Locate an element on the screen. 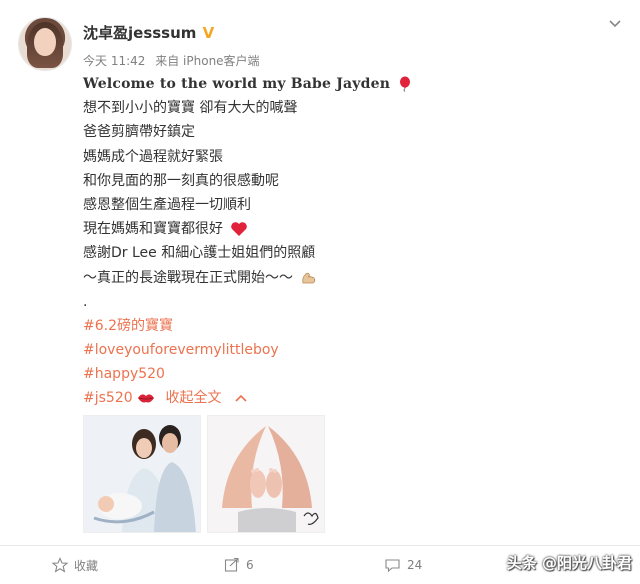  favorite-button: 收藏 is located at coordinates (75, 565).